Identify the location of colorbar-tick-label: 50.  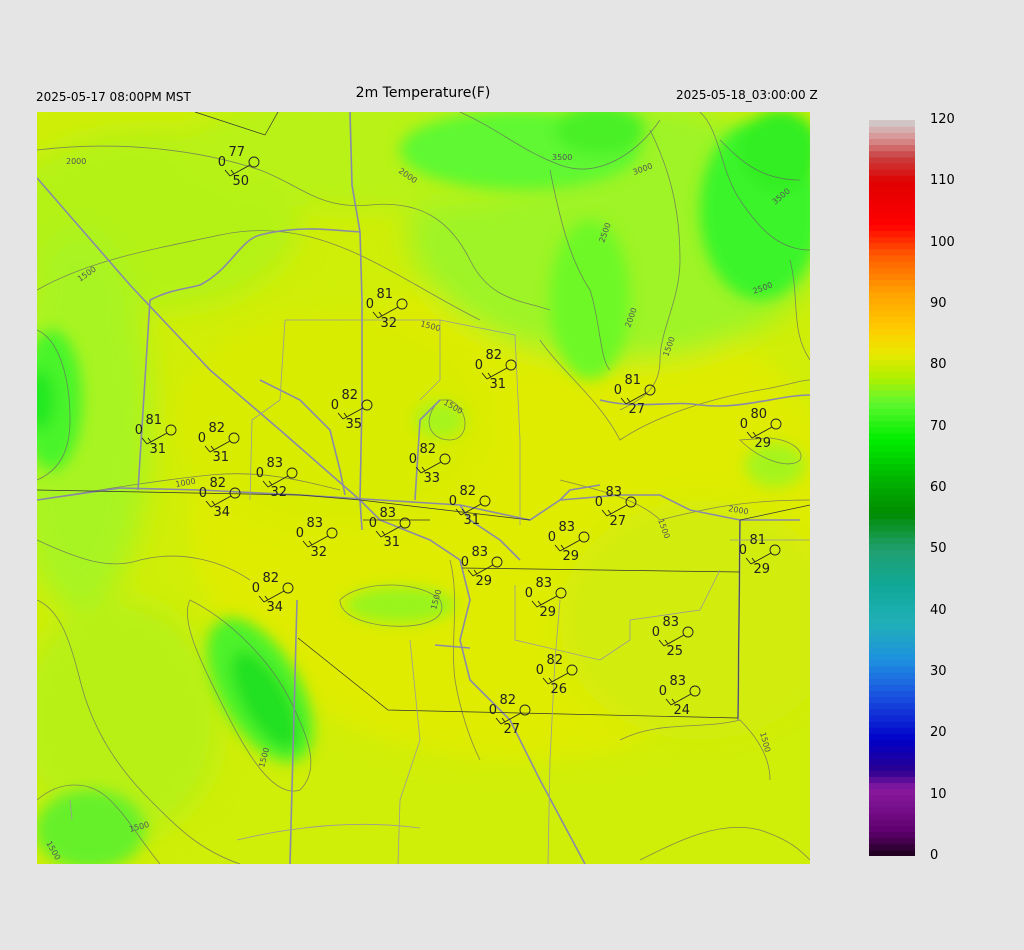
(938, 549).